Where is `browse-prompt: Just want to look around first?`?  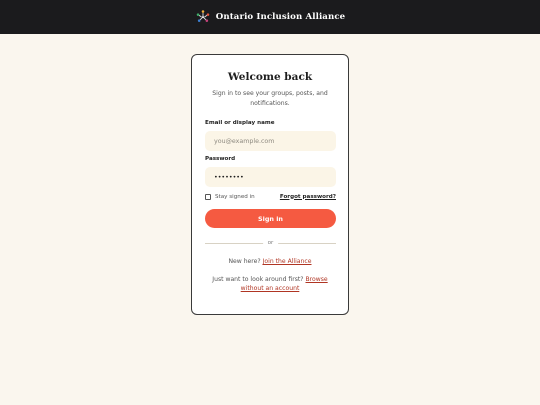
browse-prompt: Just want to look around first? is located at coordinates (258, 279).